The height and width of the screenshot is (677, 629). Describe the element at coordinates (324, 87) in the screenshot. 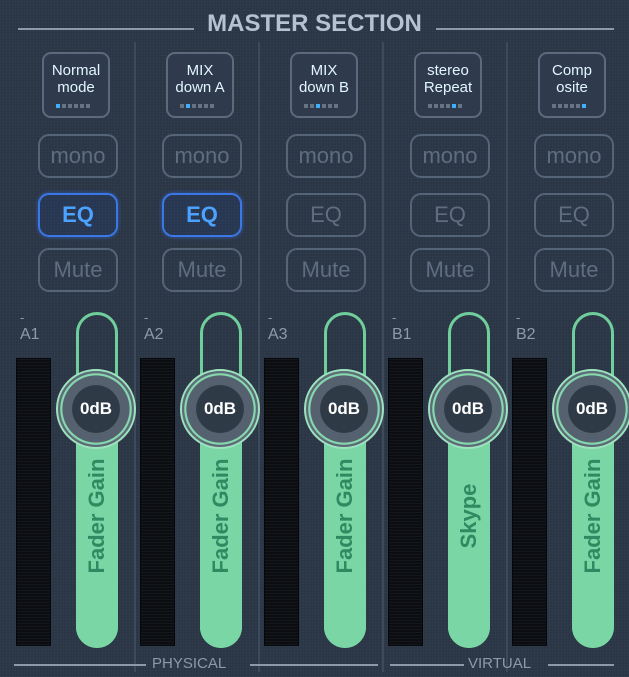

I see `mode-label-line2: down B` at that location.